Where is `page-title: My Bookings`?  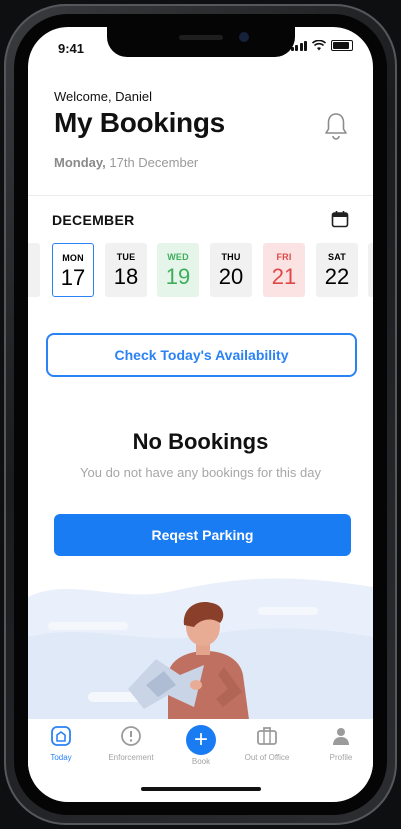 page-title: My Bookings is located at coordinates (139, 122).